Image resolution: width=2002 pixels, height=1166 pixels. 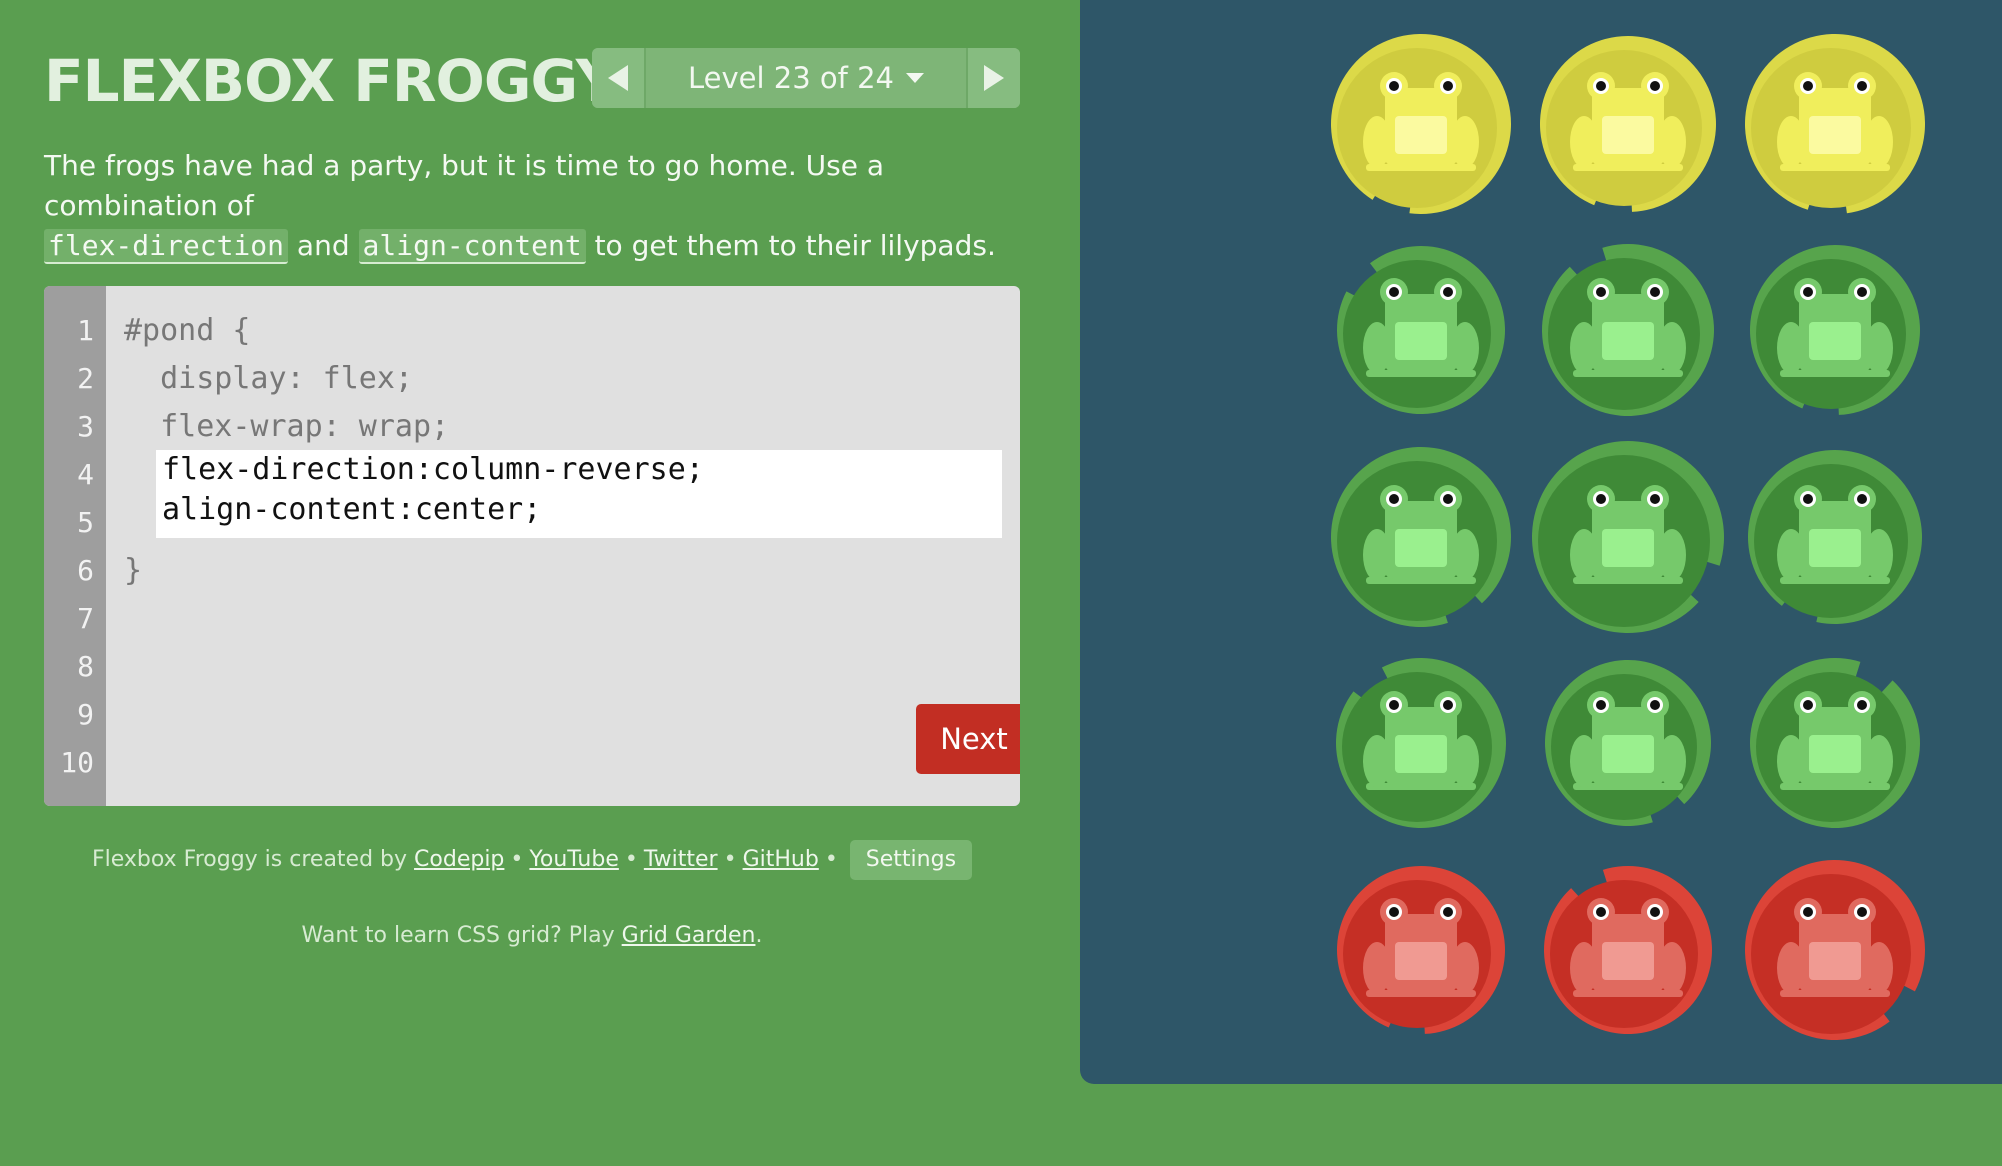 What do you see at coordinates (795, 245) in the screenshot?
I see `instructions-text: to get them to their lilypads.` at bounding box center [795, 245].